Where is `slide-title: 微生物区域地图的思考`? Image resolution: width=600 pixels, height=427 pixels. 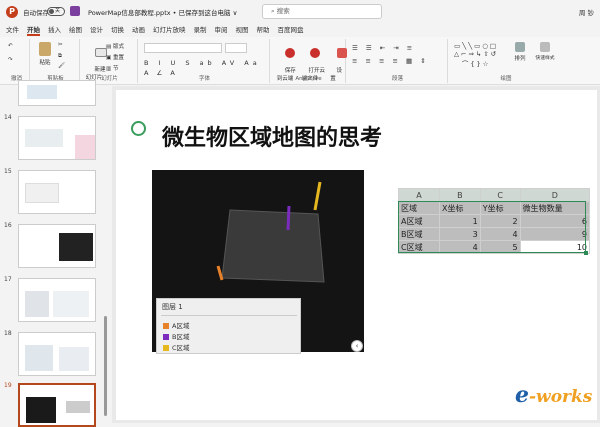
slide-title: 微生物区域地图的思考 is located at coordinates (272, 136).